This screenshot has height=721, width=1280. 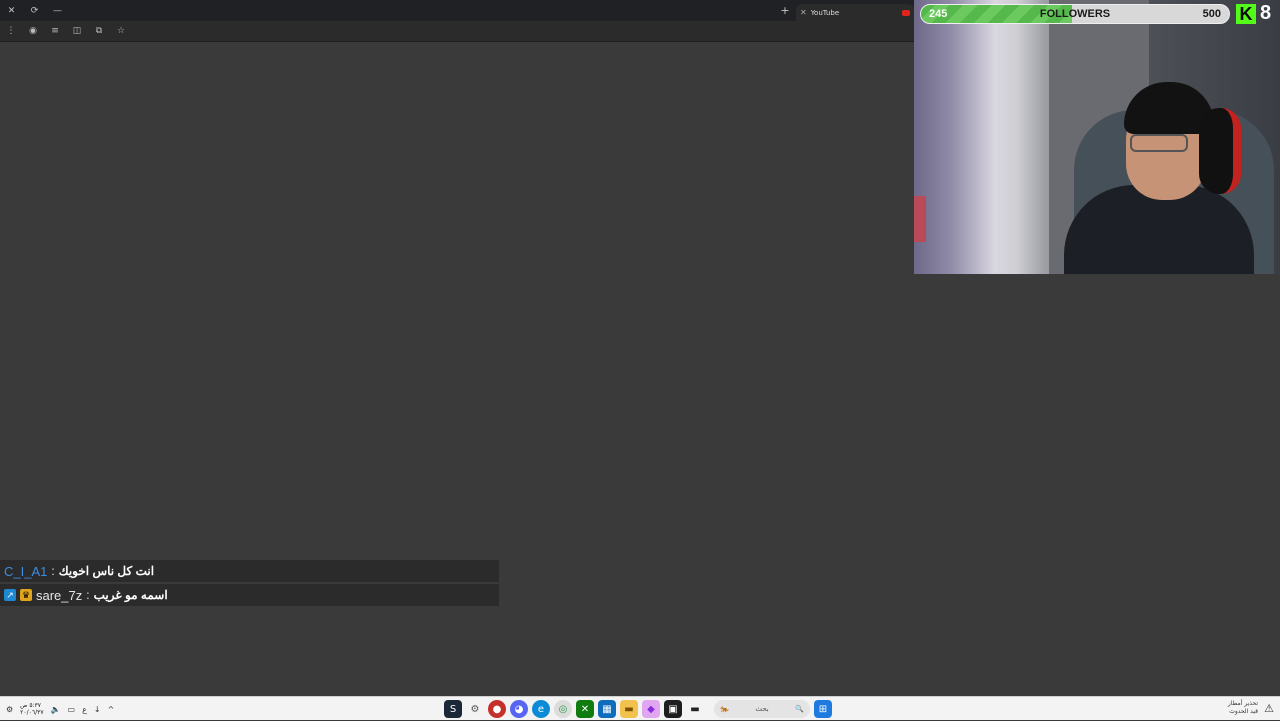 I want to click on star-icon: ☆, so click(x=121, y=31).